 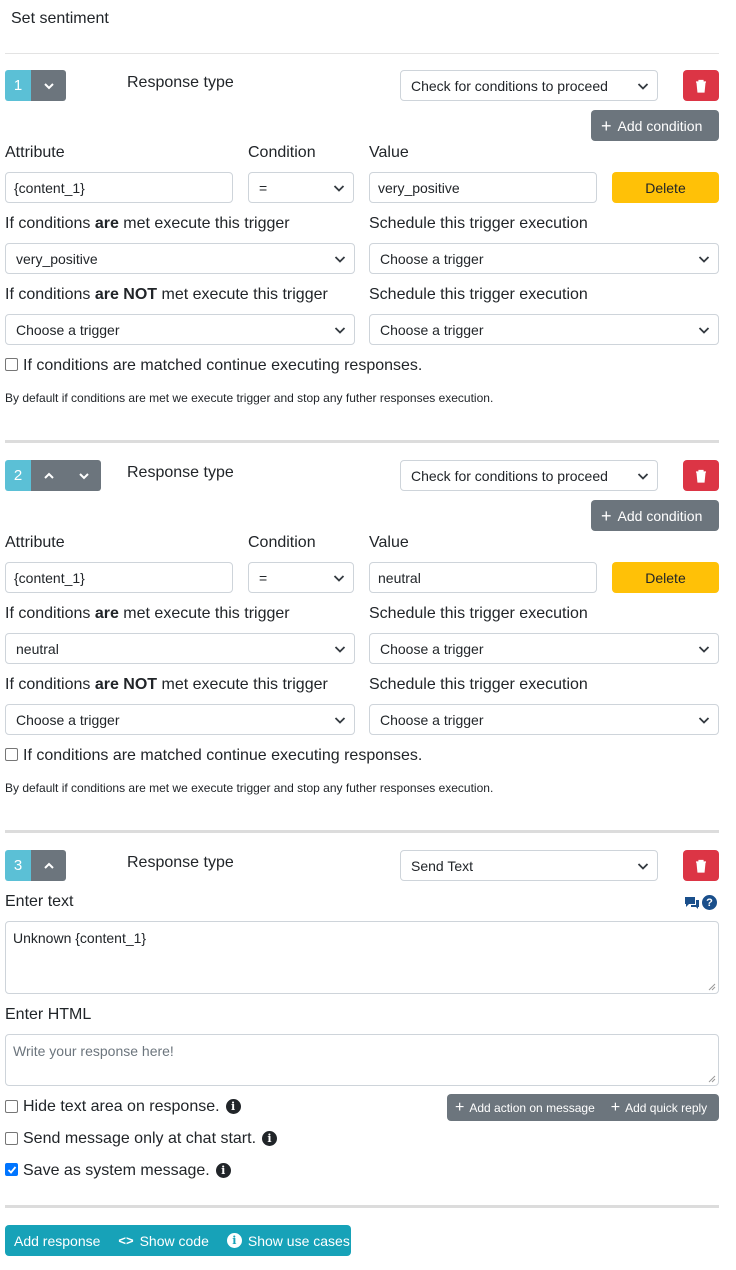 I want to click on selected-value: Check for conditions to proceed, so click(x=509, y=475).